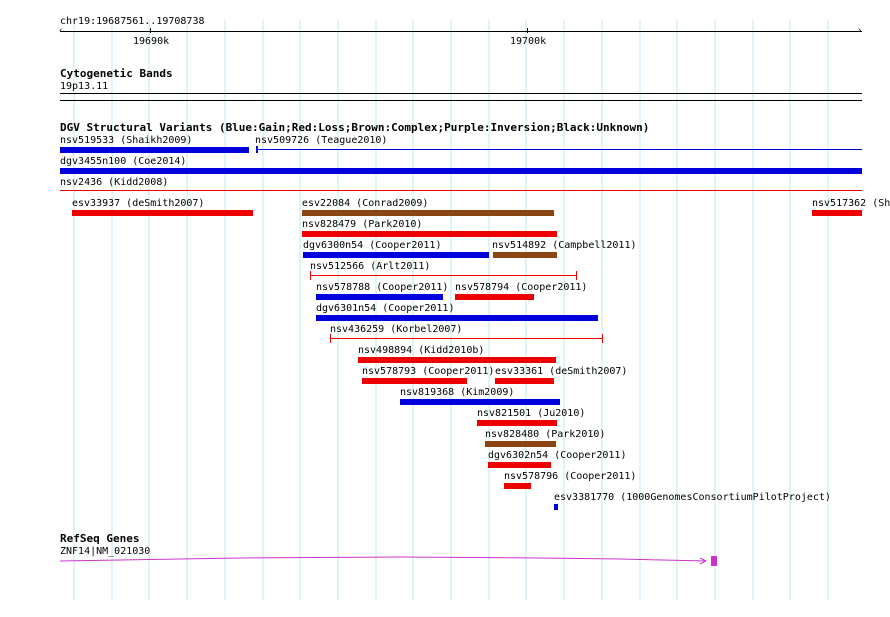 Image resolution: width=890 pixels, height=617 pixels. What do you see at coordinates (428, 371) in the screenshot?
I see `feature-label: nsv578793 (Cooper2011)` at bounding box center [428, 371].